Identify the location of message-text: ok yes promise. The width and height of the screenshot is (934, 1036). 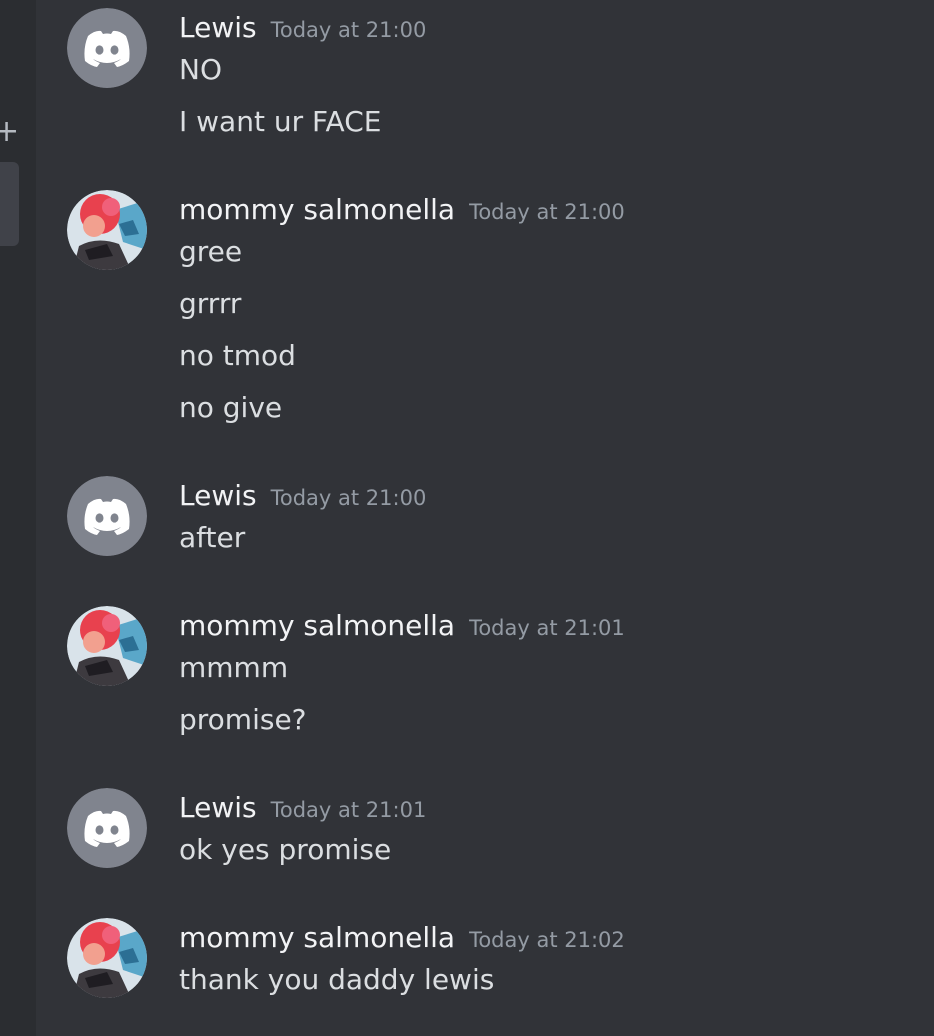
(285, 849).